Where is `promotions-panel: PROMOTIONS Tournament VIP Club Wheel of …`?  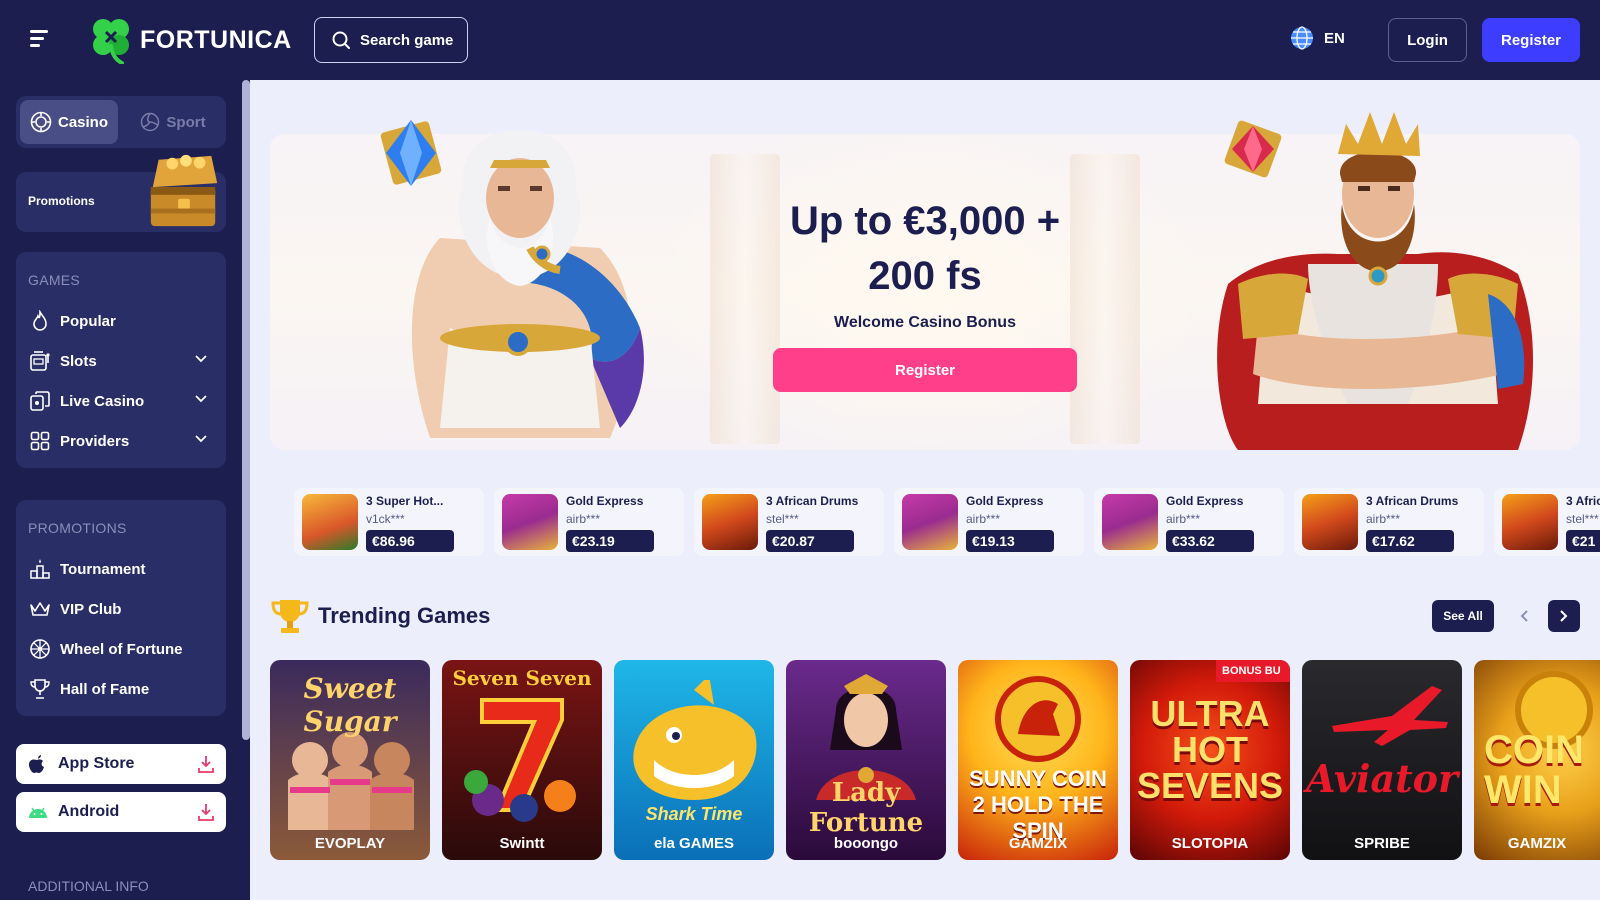 promotions-panel: PROMOTIONS Tournament VIP Club Wheel of … is located at coordinates (121, 608).